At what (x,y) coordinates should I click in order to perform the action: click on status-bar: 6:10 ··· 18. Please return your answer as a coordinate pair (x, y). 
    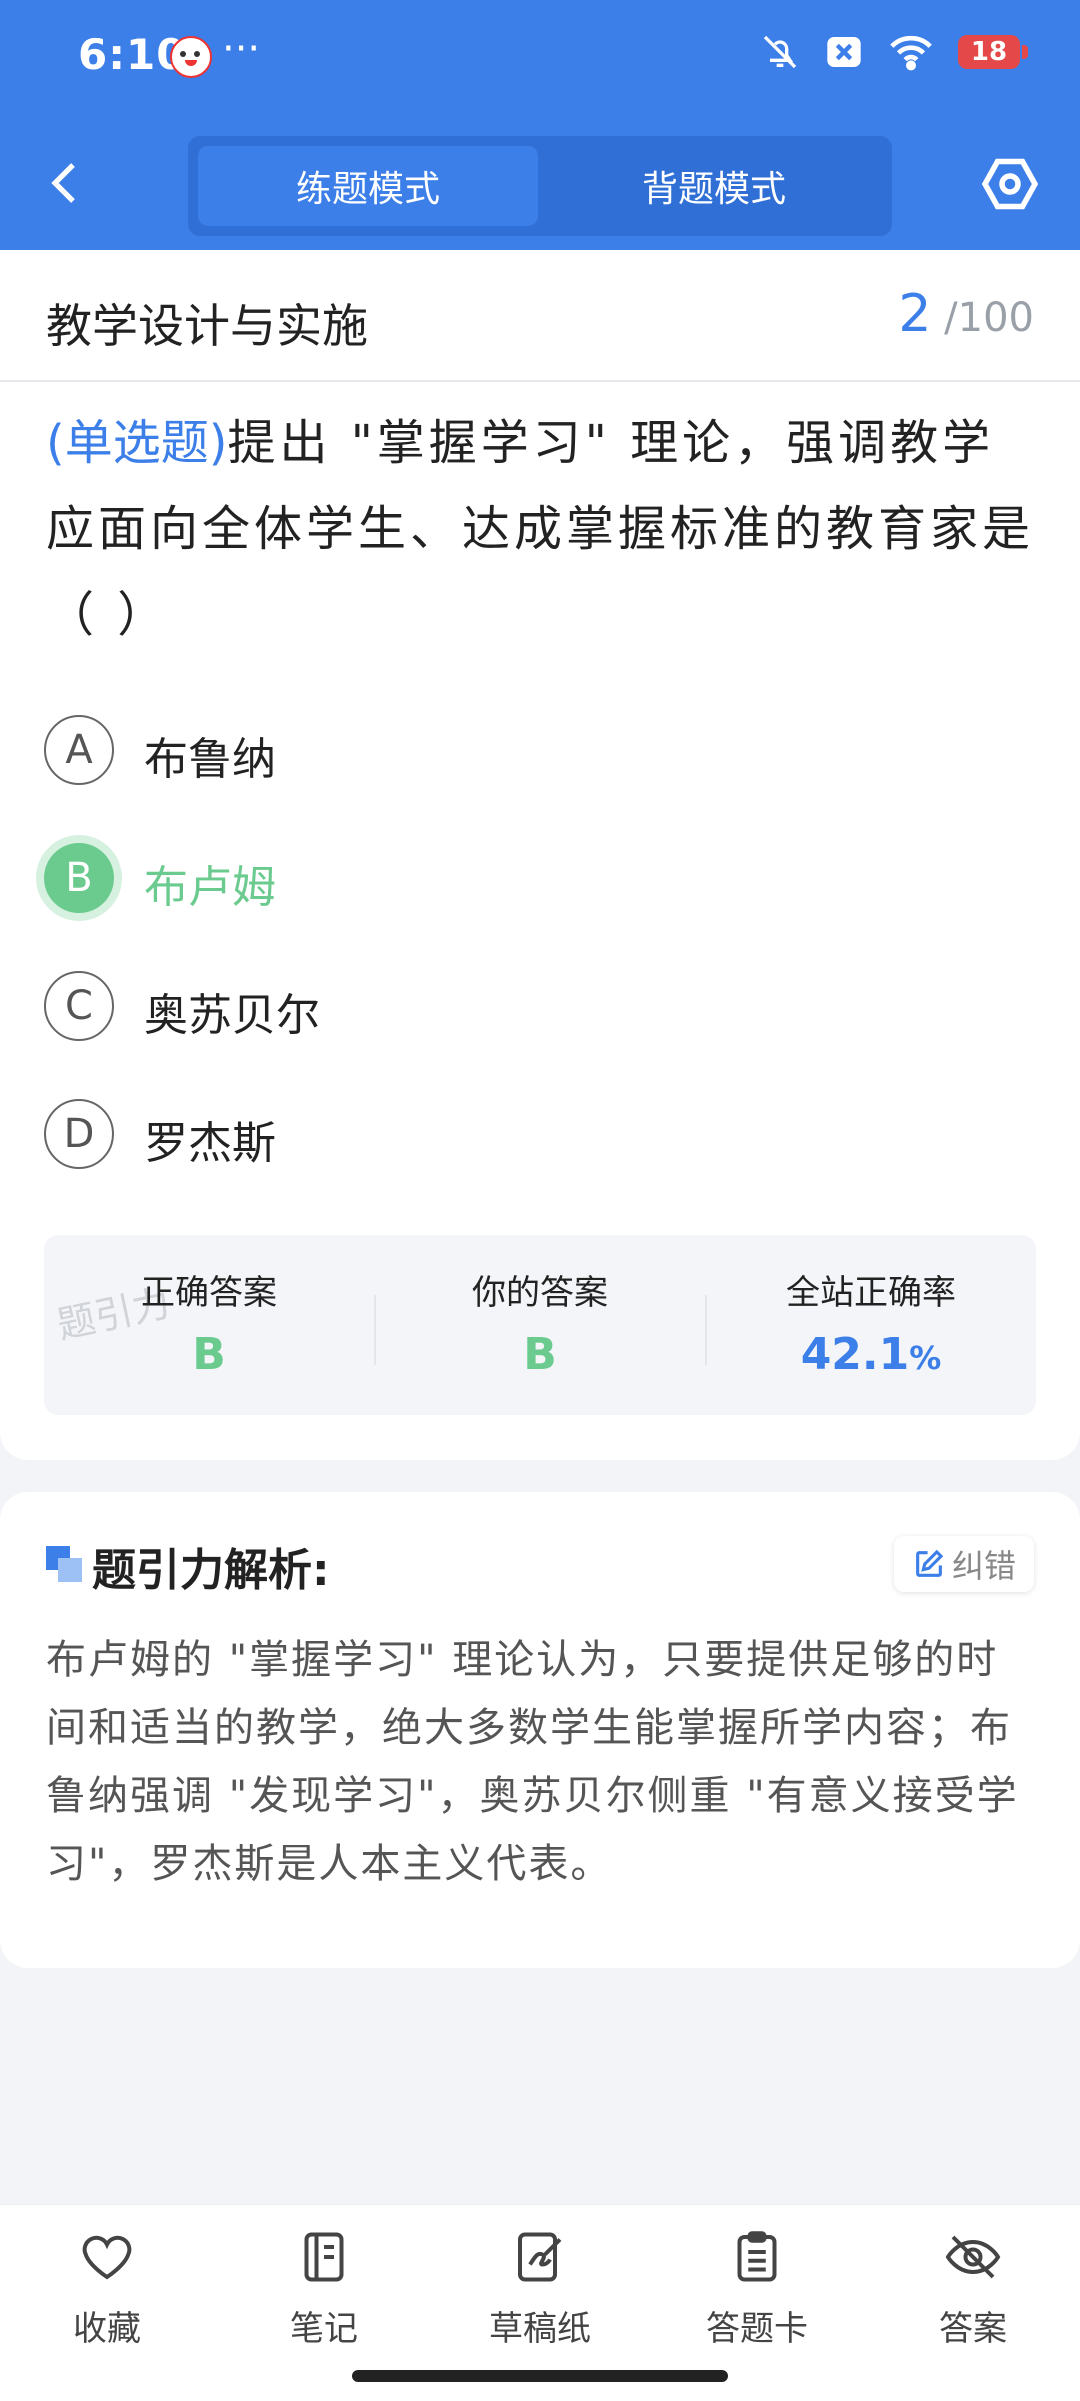
    Looking at the image, I should click on (540, 60).